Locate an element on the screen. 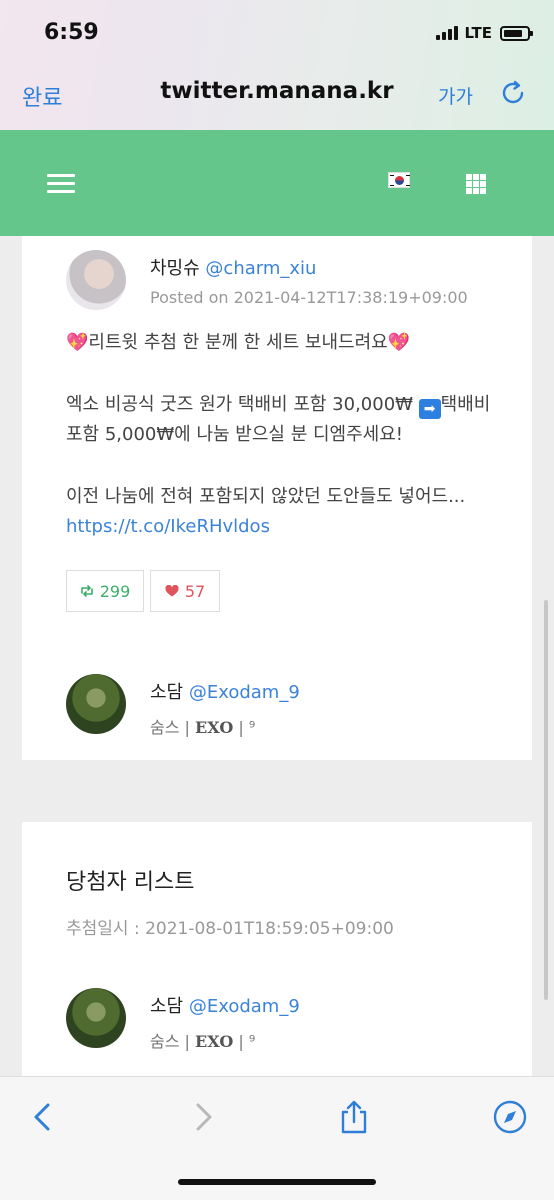 Image resolution: width=554 pixels, height=1200 pixels. right-arrow-icon: ➡ is located at coordinates (429, 409).